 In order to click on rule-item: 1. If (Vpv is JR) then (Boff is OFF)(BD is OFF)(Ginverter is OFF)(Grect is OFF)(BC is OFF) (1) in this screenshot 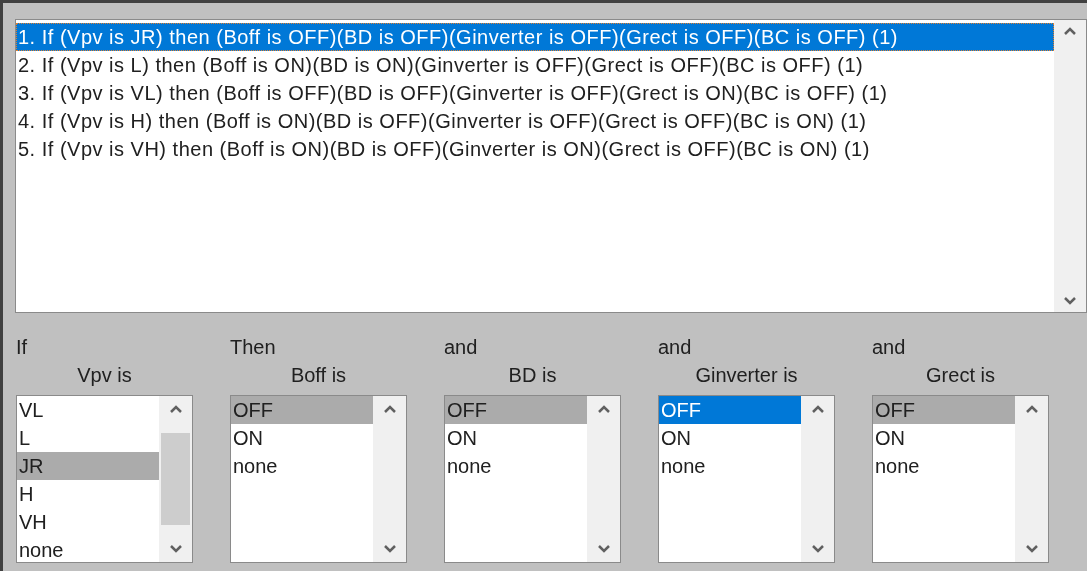, I will do `click(535, 37)`.